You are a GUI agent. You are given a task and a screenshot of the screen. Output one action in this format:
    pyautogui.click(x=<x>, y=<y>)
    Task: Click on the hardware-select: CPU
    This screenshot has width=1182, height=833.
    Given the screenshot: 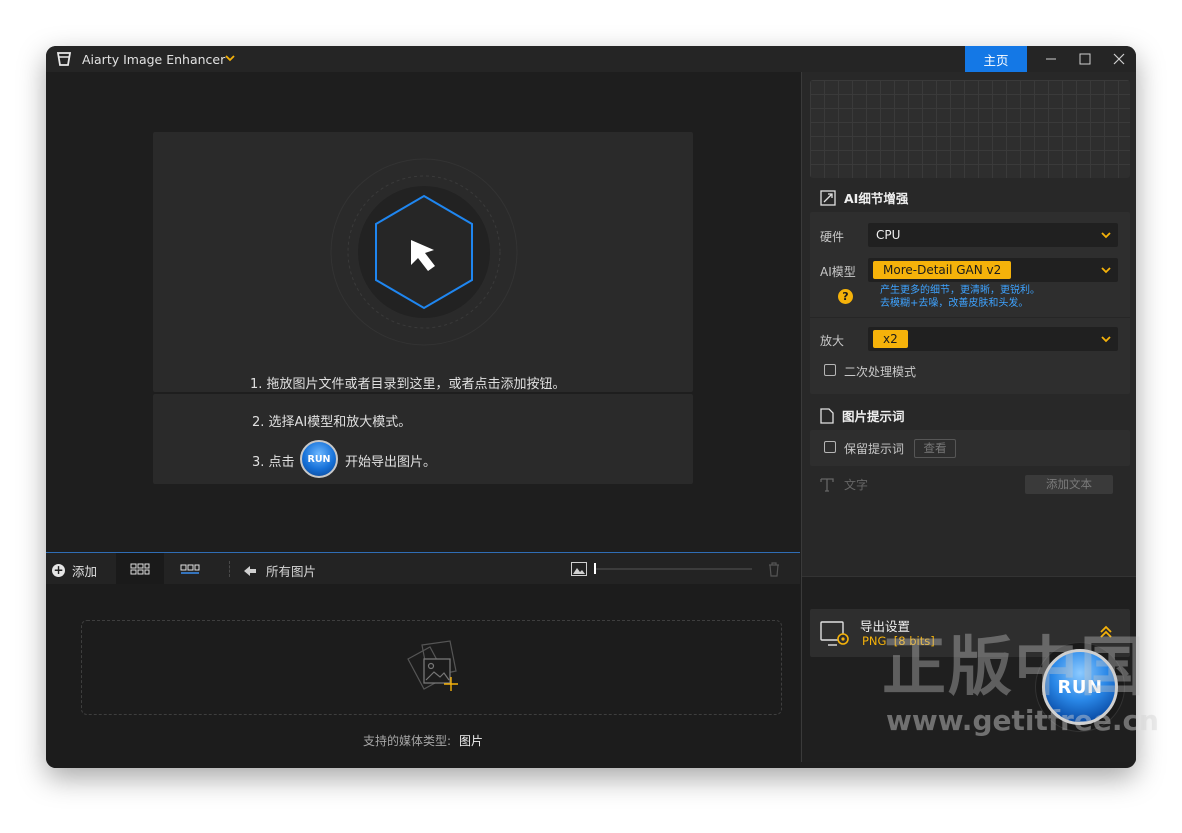 What is the action you would take?
    pyautogui.click(x=993, y=235)
    